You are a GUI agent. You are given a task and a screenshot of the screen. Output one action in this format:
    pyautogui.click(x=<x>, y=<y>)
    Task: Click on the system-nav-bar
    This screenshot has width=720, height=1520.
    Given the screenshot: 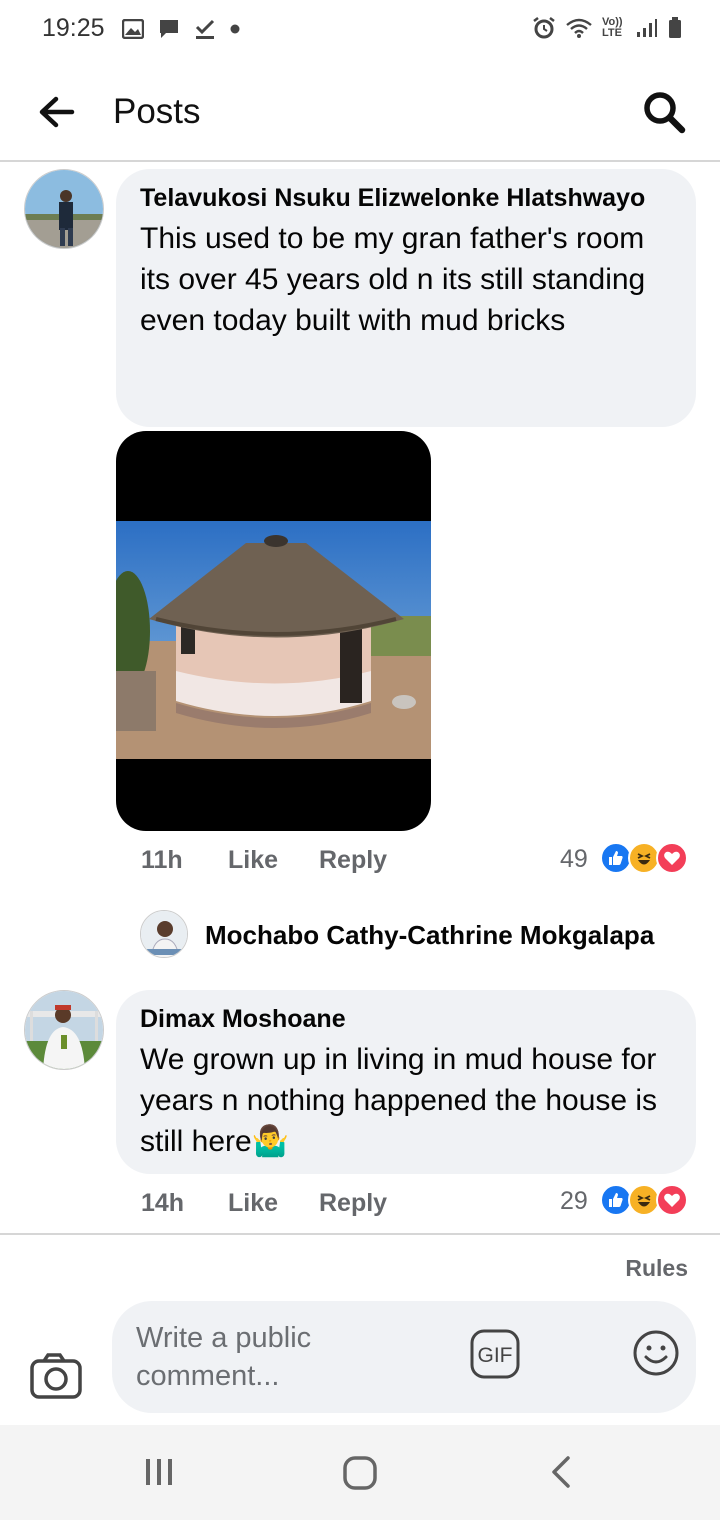 What is the action you would take?
    pyautogui.click(x=360, y=1472)
    